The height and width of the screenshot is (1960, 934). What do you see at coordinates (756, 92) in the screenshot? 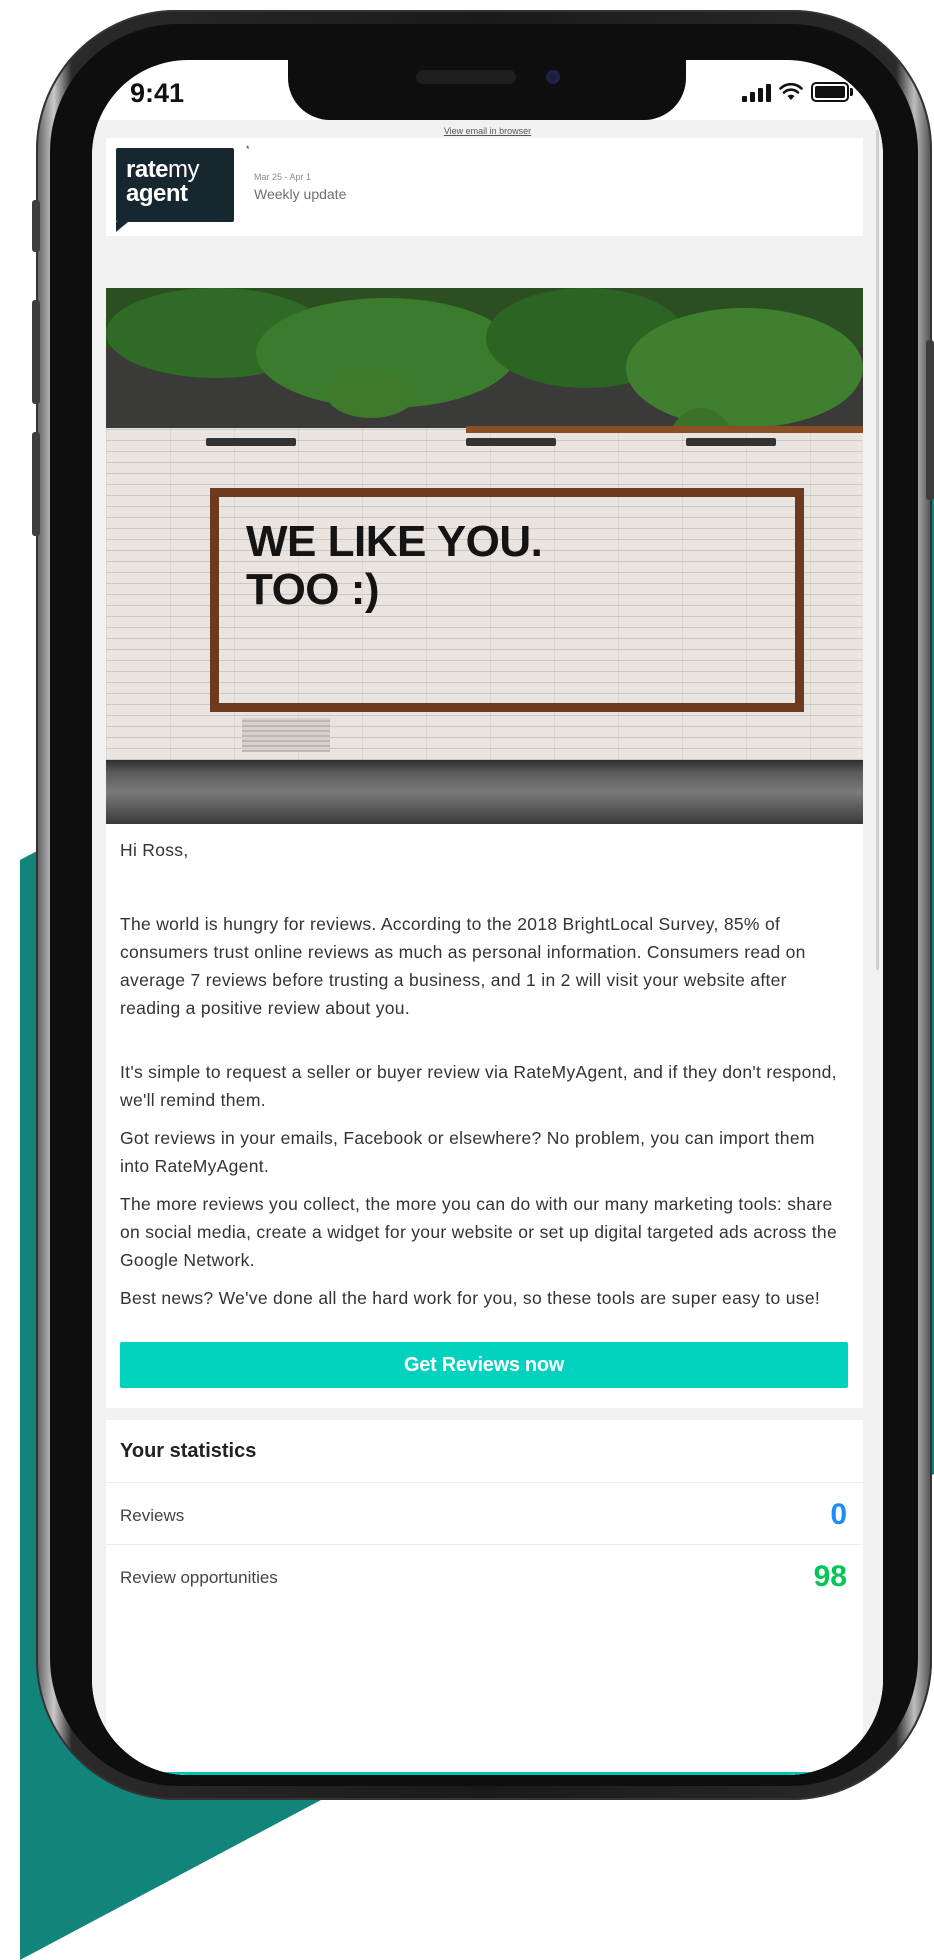
I see `cellular-signal-icon` at bounding box center [756, 92].